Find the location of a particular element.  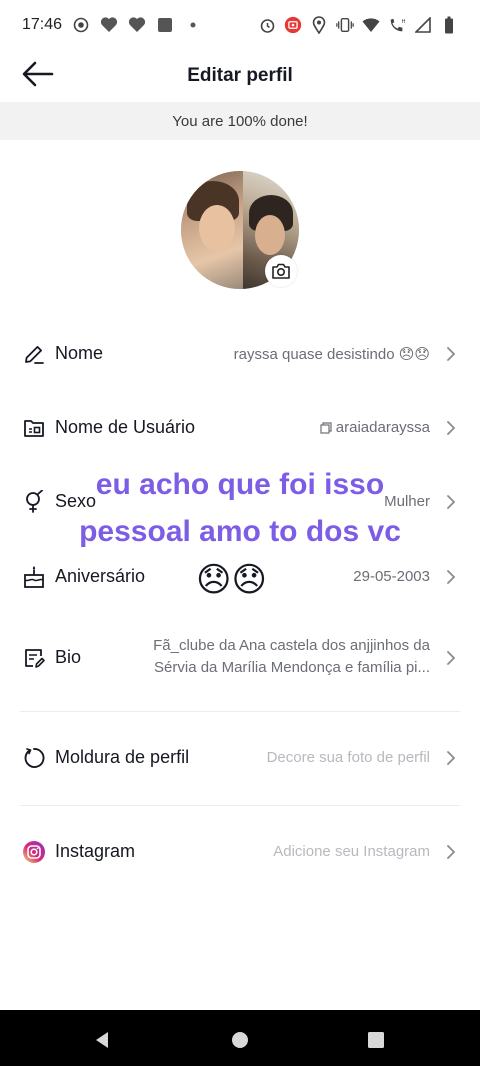

back-button is located at coordinates (38, 76).